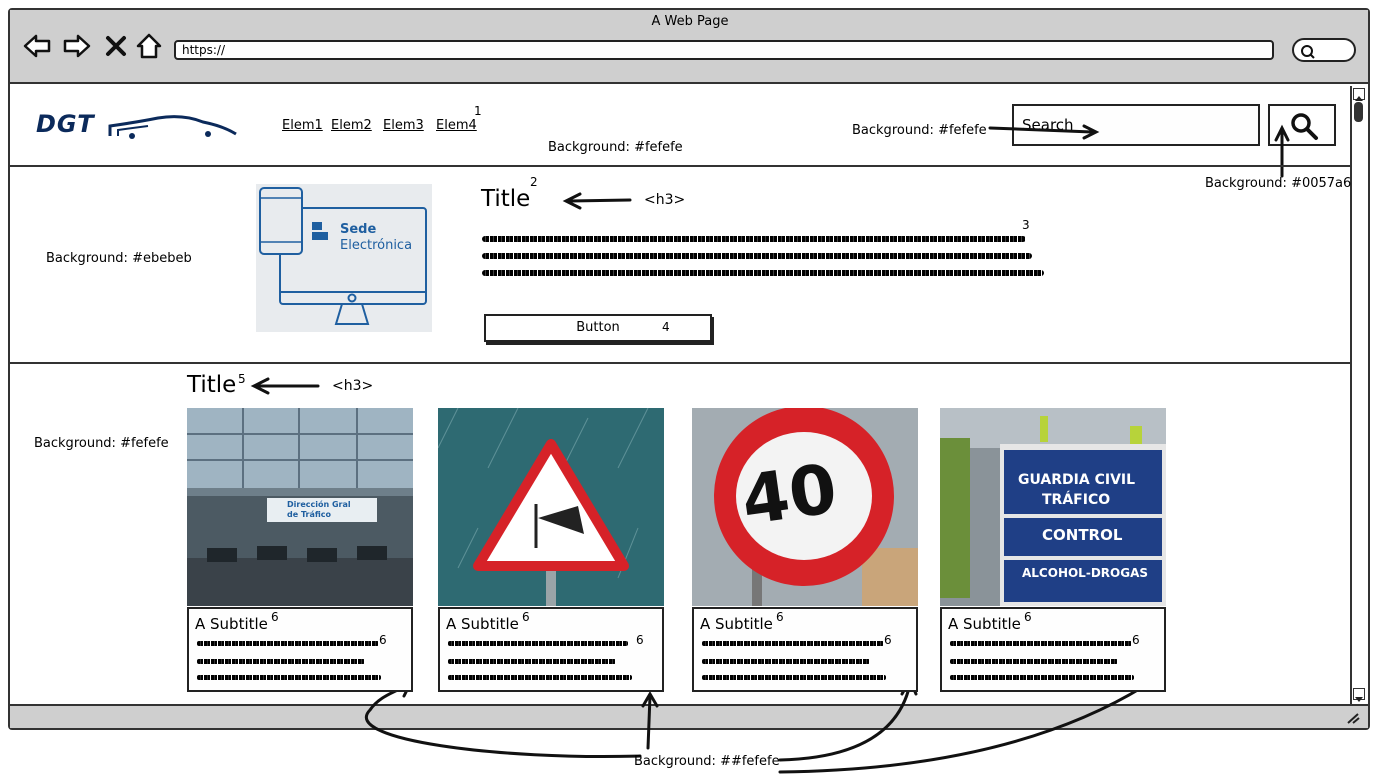  I want to click on cards-background-note: Background: ##fefefe, so click(707, 761).